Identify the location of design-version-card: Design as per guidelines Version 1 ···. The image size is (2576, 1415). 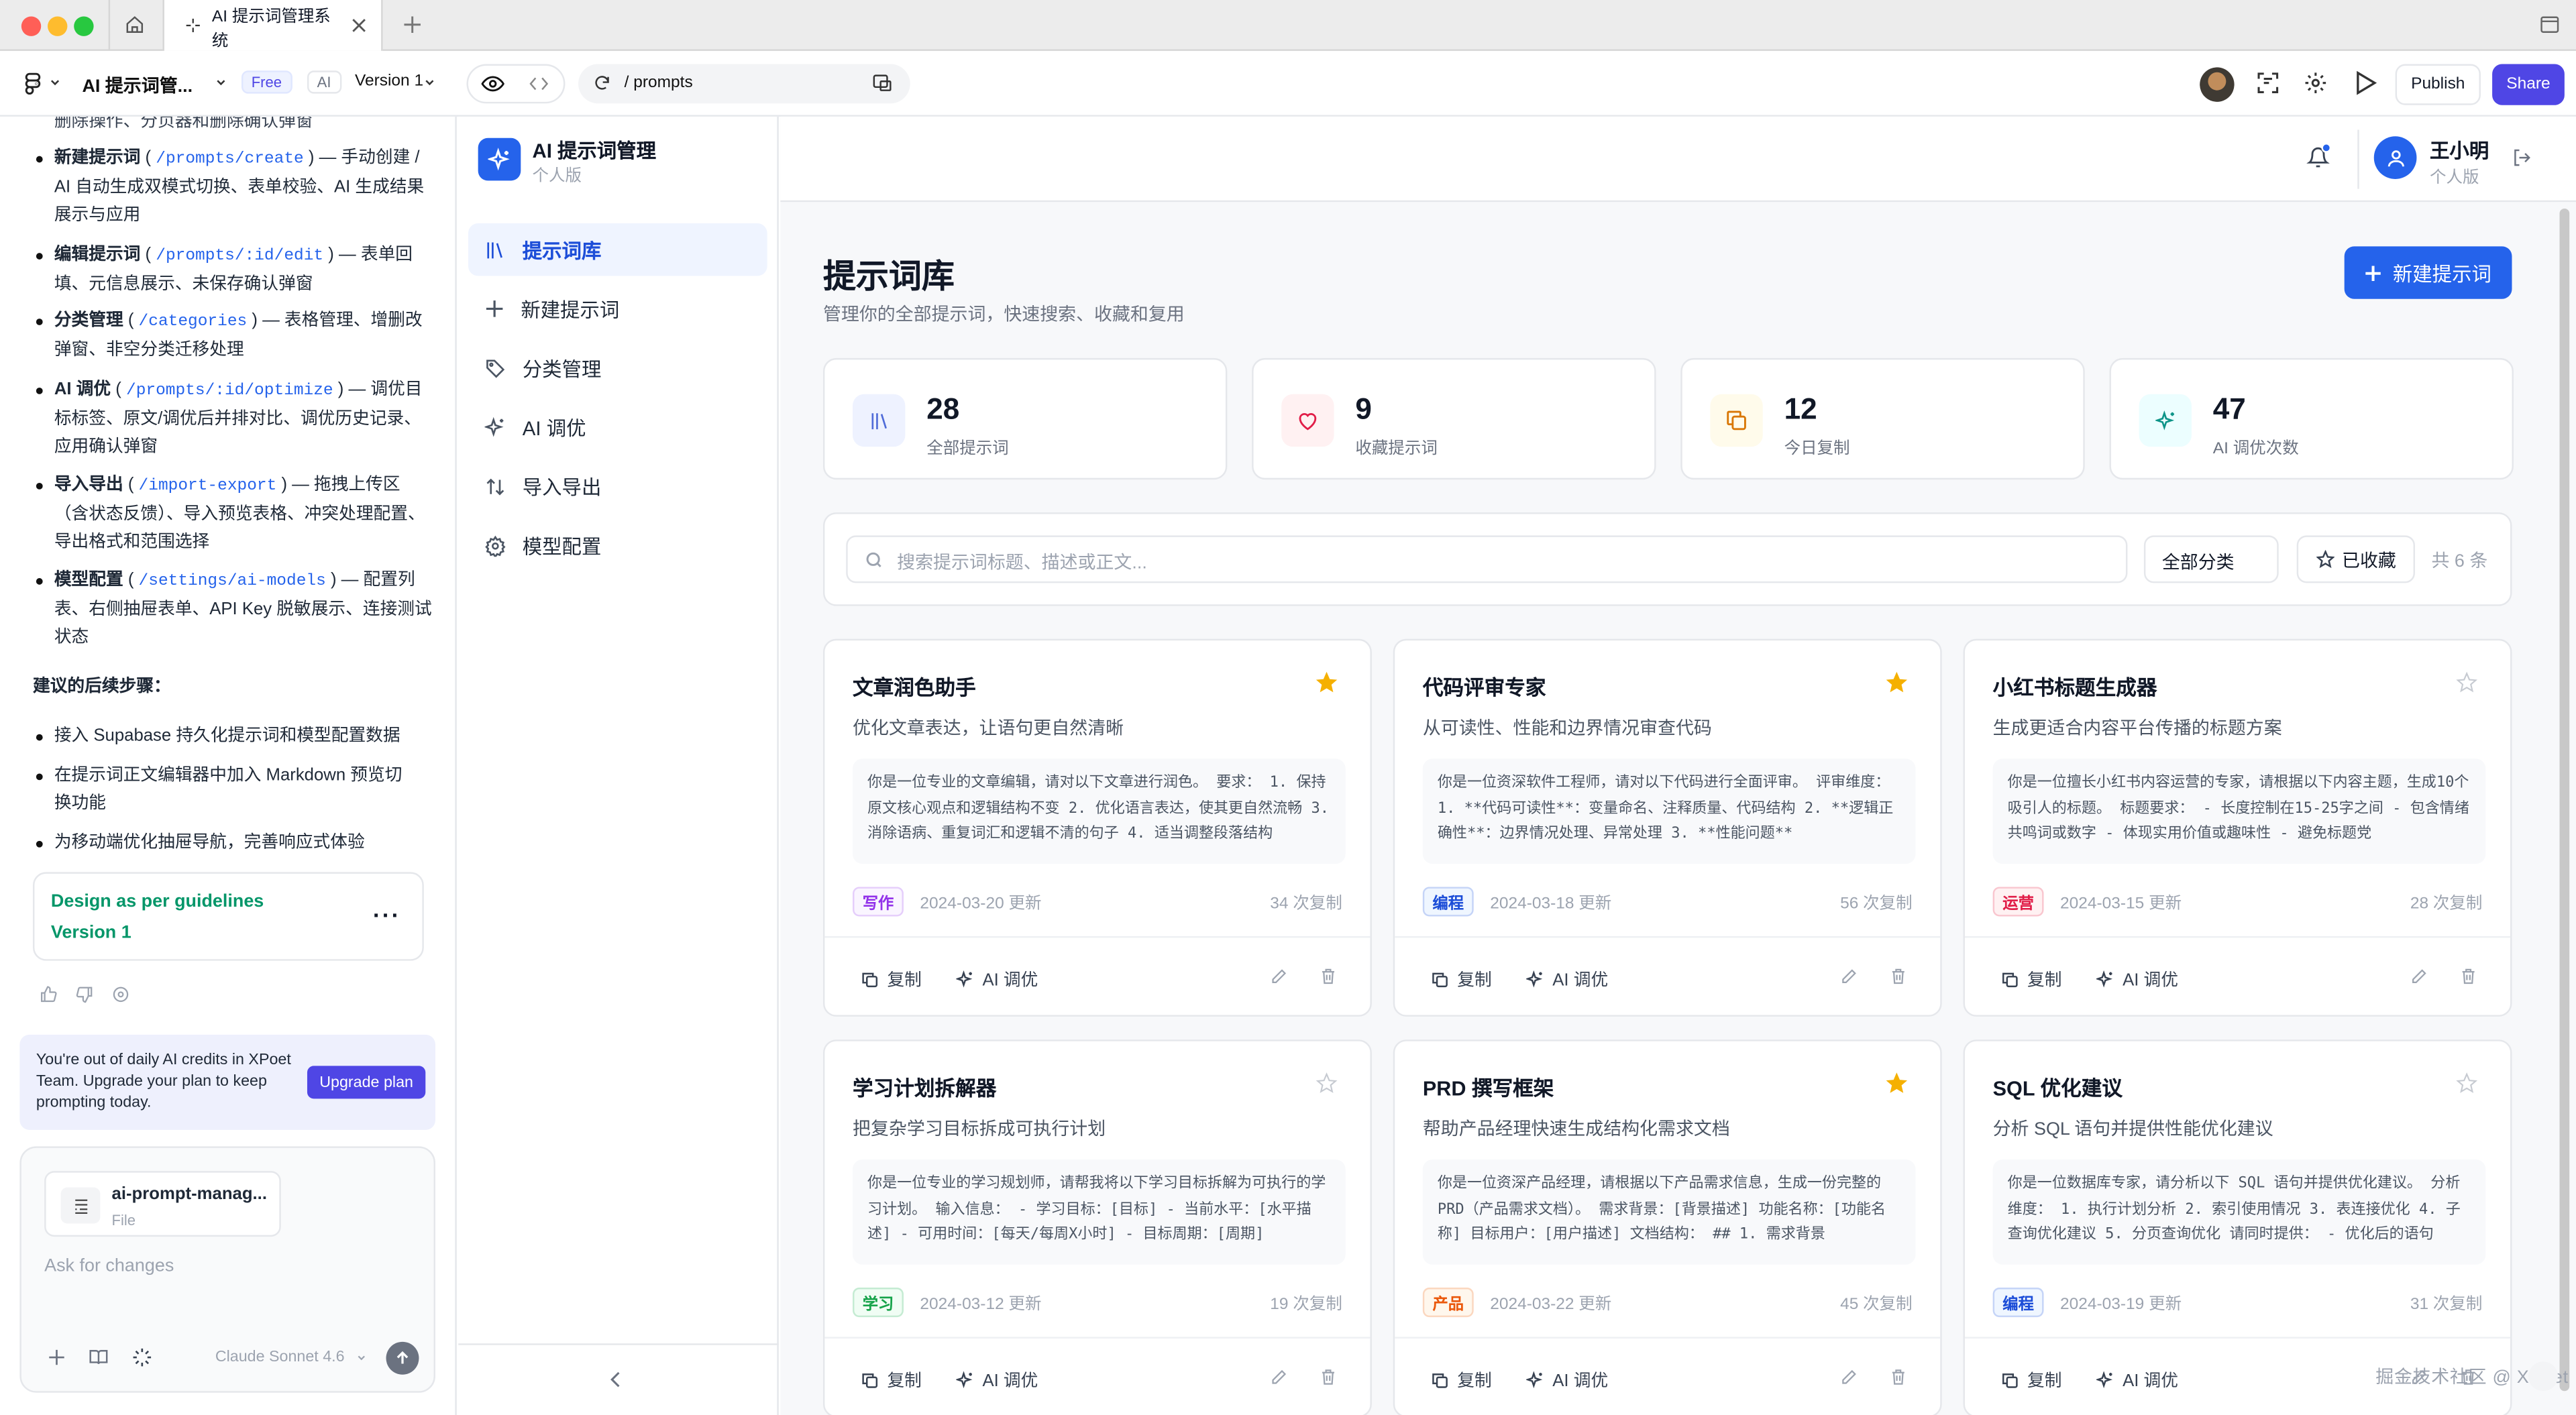
(228, 916).